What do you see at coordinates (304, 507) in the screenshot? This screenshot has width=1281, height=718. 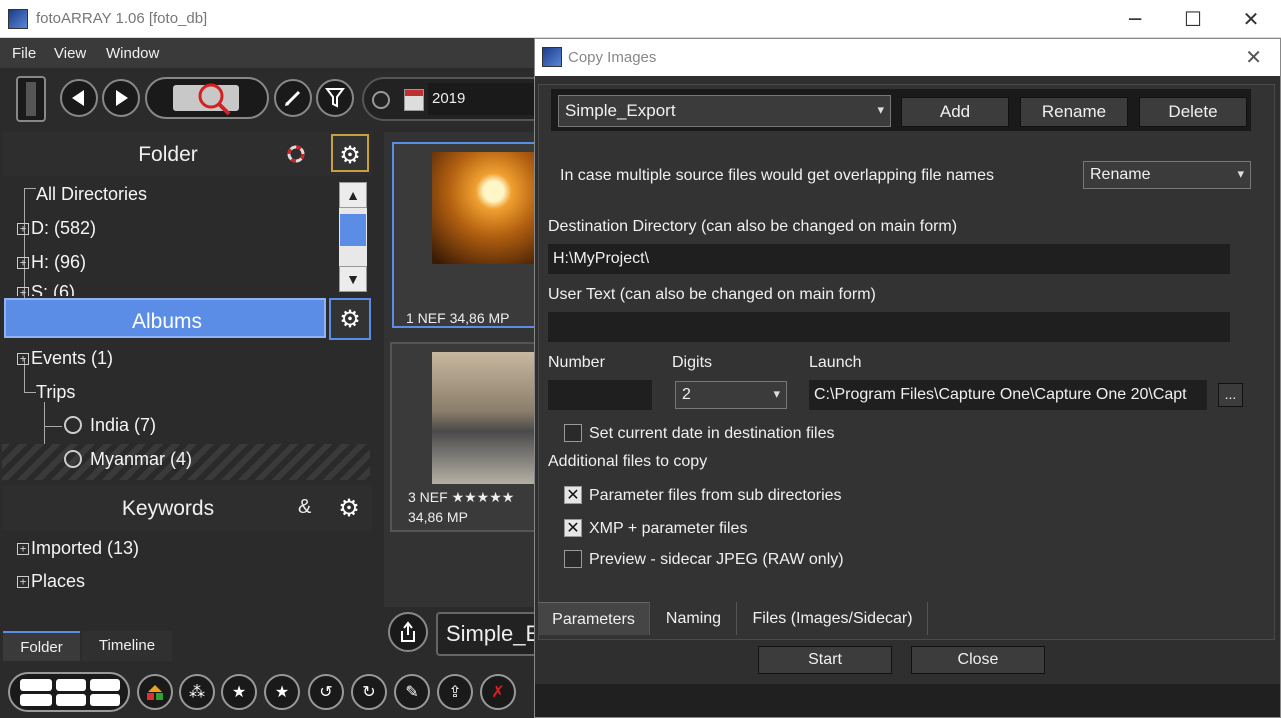 I see `keywords-and-toggle: &` at bounding box center [304, 507].